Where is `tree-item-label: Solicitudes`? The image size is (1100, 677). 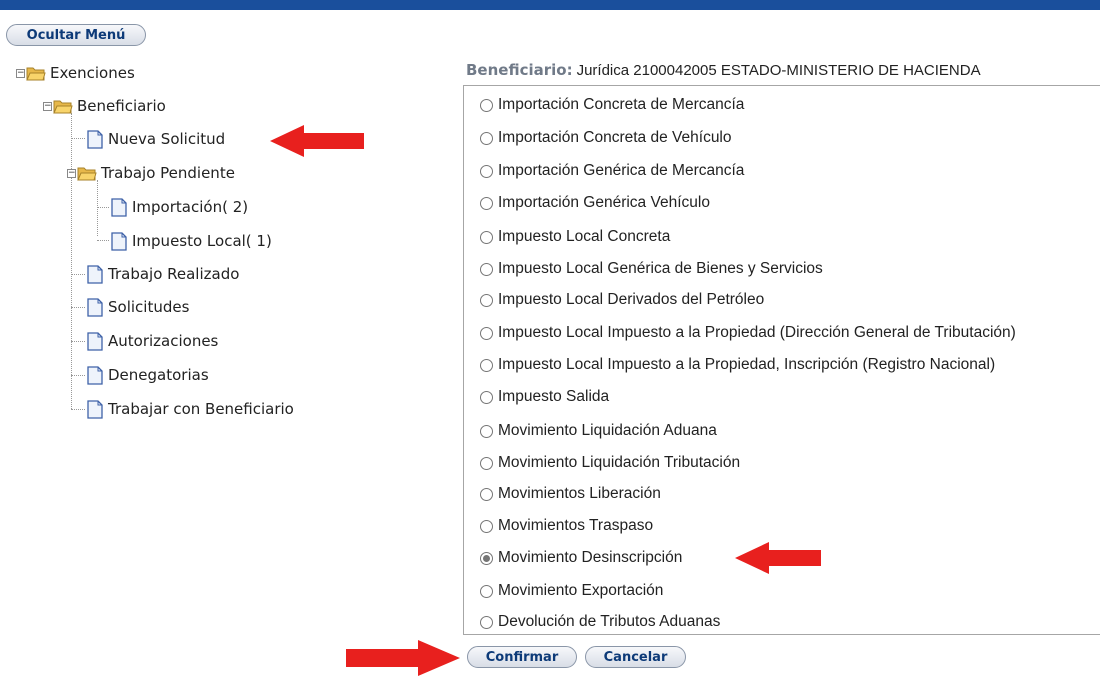
tree-item-label: Solicitudes is located at coordinates (149, 307).